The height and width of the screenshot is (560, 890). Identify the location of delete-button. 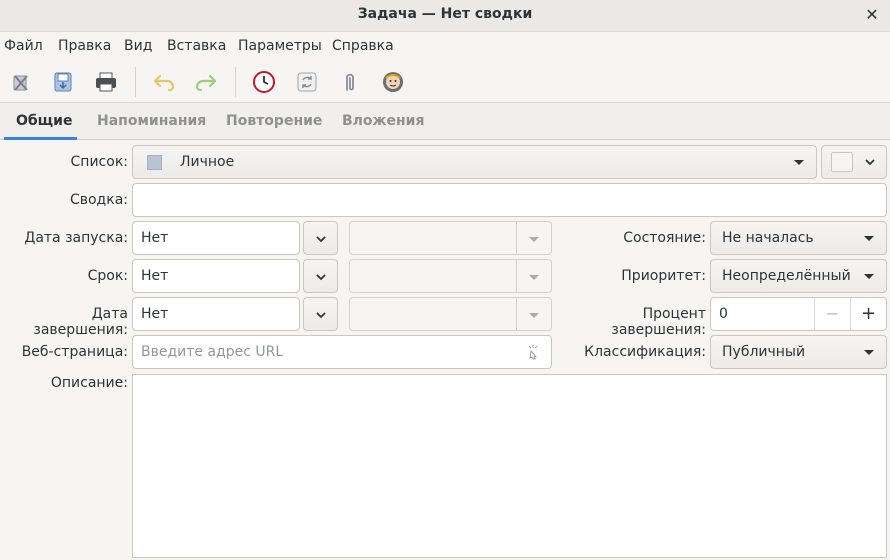
(21, 82).